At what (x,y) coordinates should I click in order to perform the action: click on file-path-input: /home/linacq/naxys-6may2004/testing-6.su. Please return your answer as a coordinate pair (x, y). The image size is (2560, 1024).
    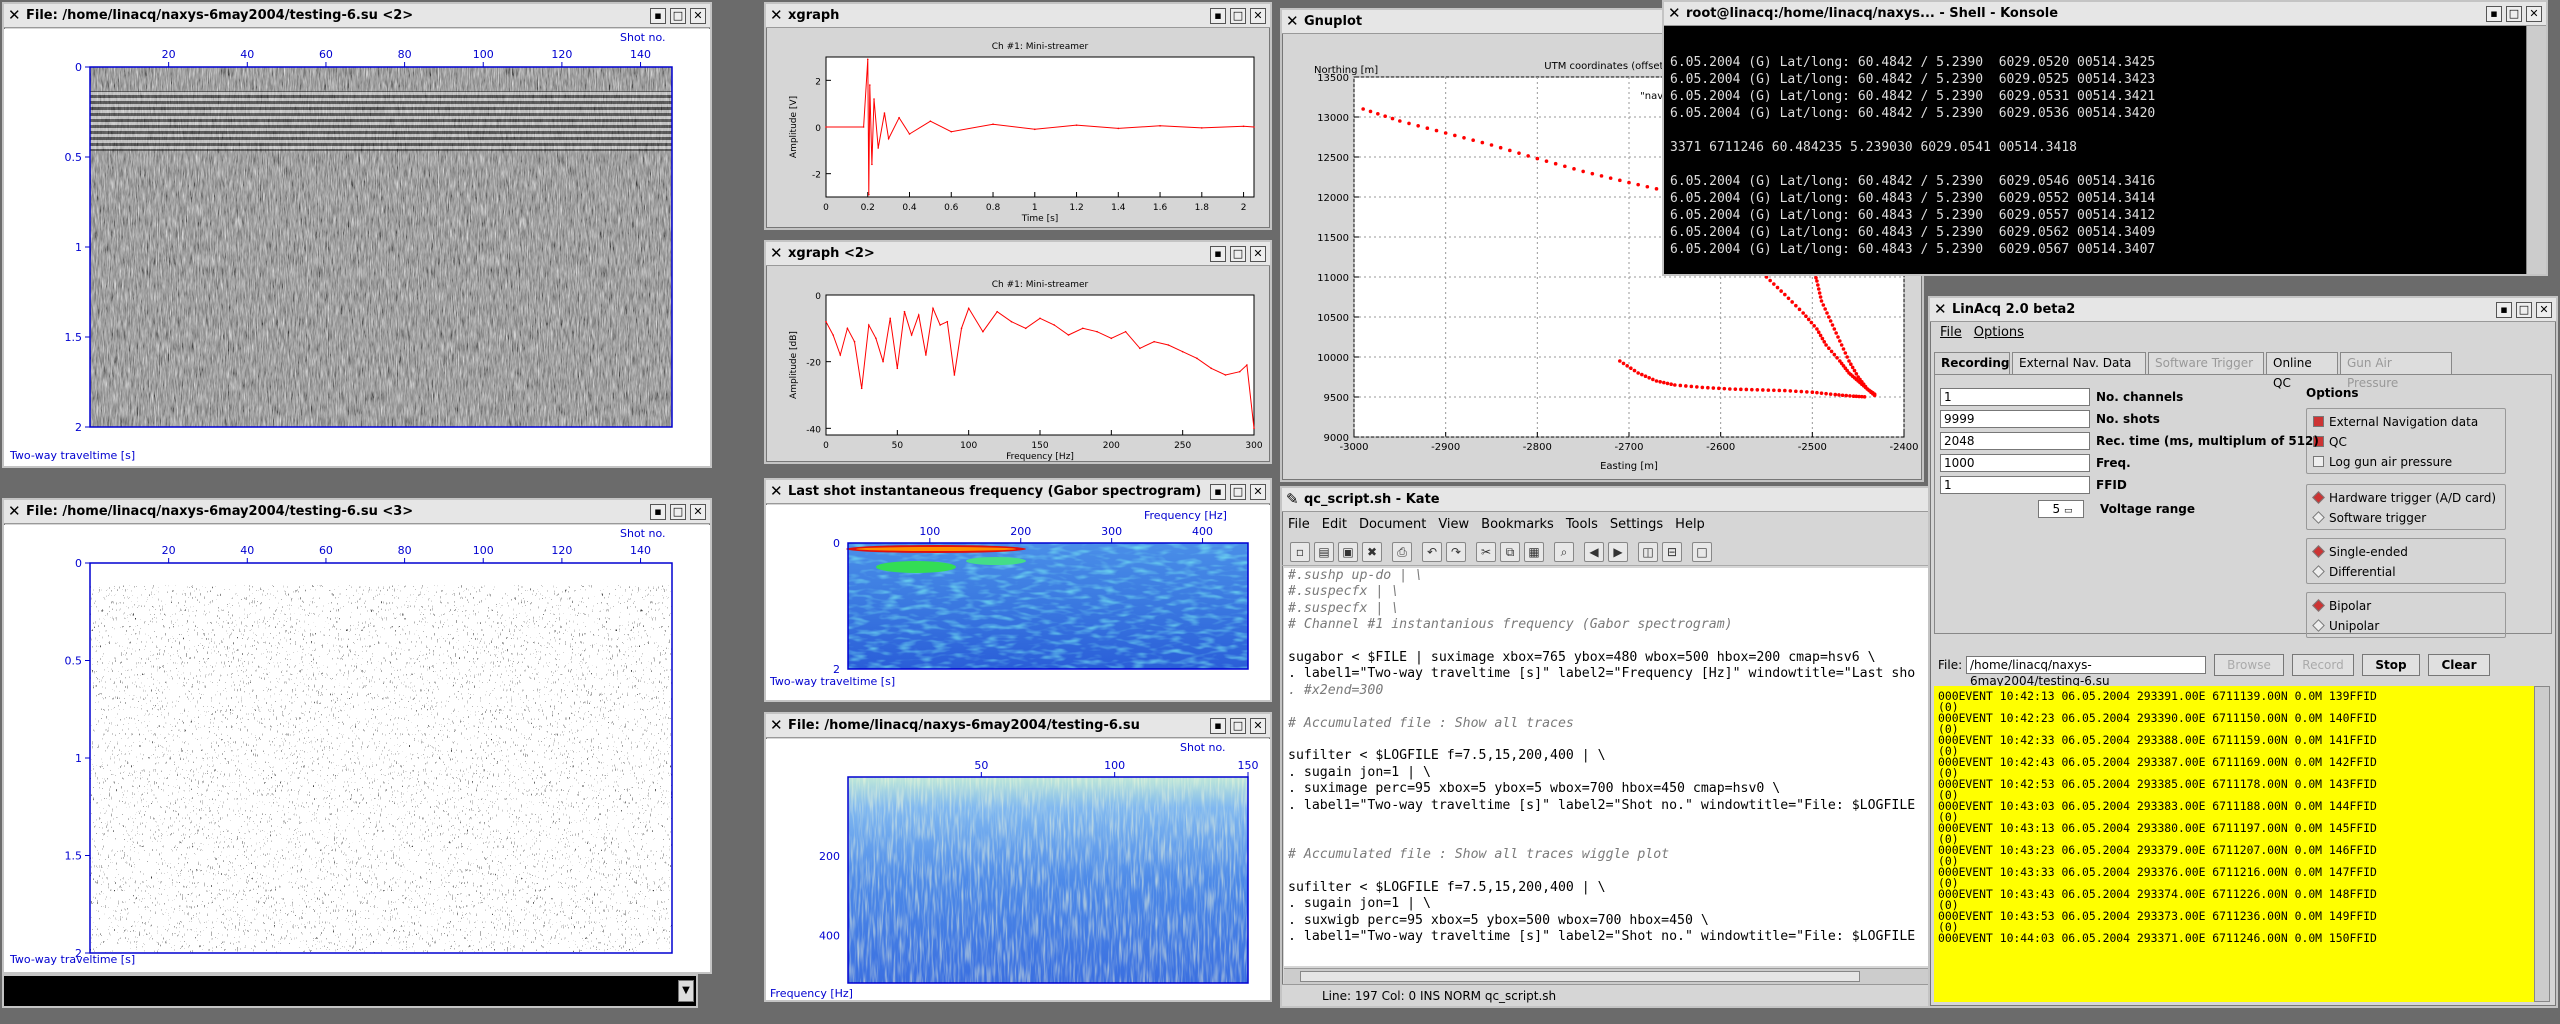
    Looking at the image, I should click on (2086, 672).